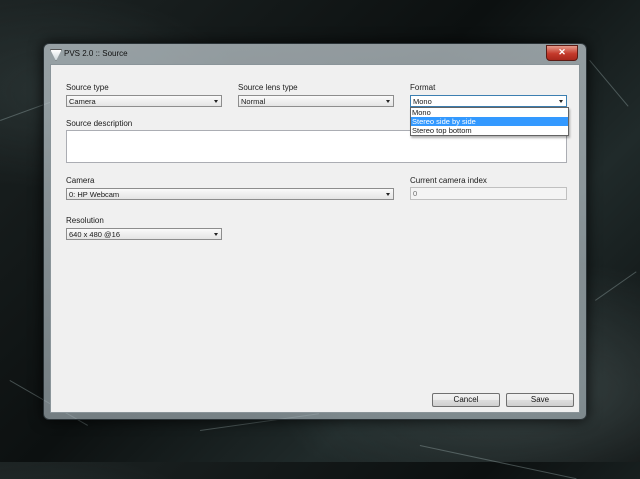 The width and height of the screenshot is (640, 479). Describe the element at coordinates (85, 220) in the screenshot. I see `resolution-label: Resolution` at that location.